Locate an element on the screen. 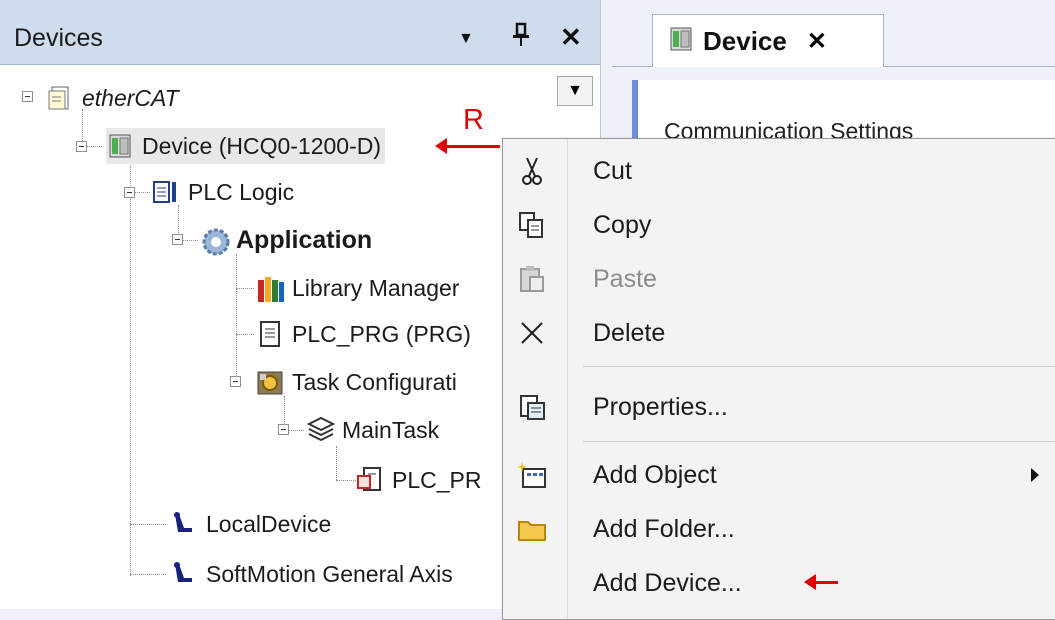  tree-node-task-configuration: Task Configurati is located at coordinates (356, 382).